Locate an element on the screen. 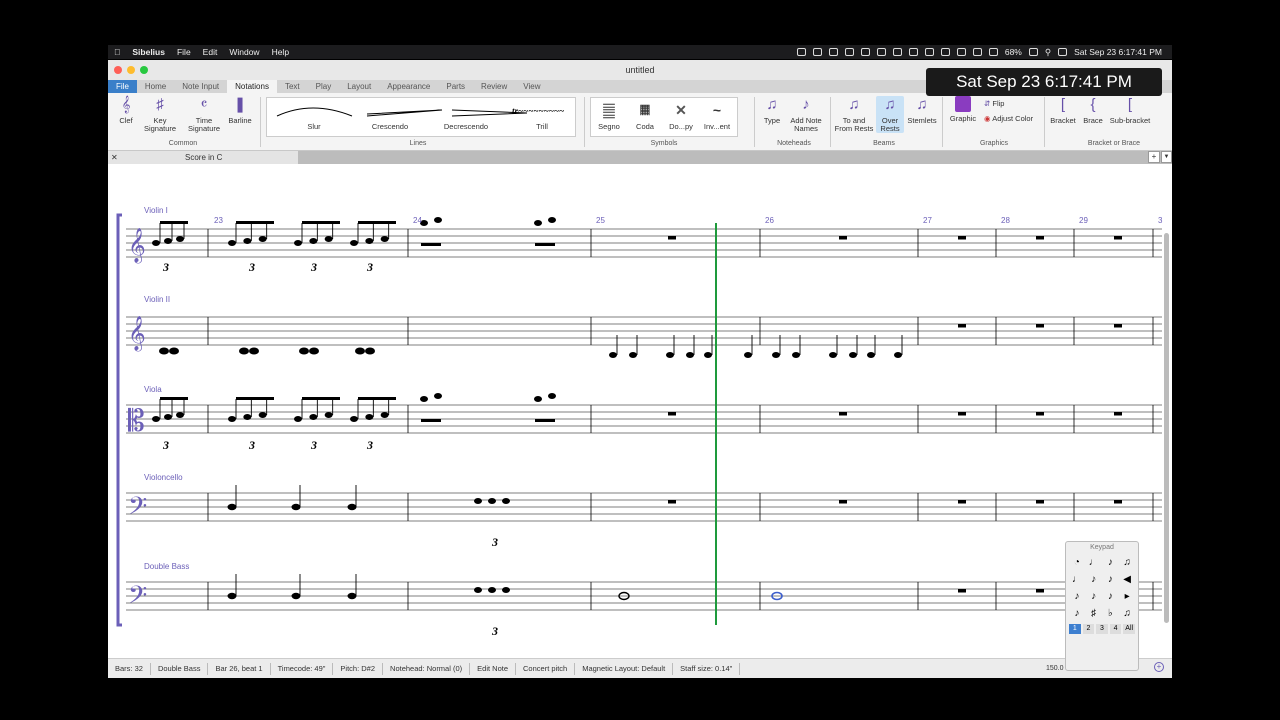  keypad-key-icon: ♯ is located at coordinates (1094, 614).